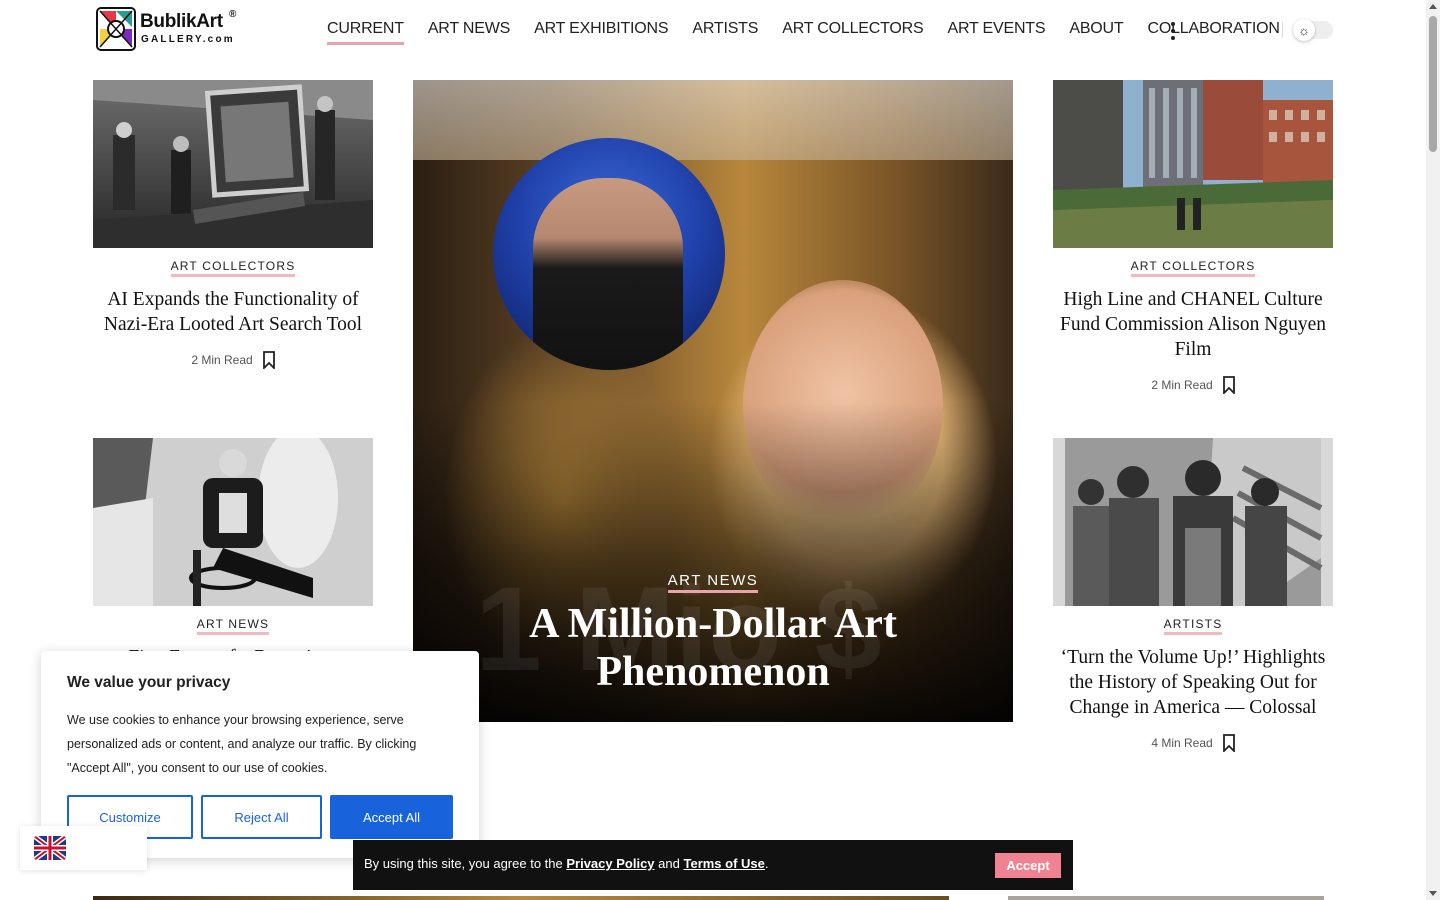 This screenshot has width=1440, height=900. What do you see at coordinates (669, 863) in the screenshot?
I see `terms-and: and` at bounding box center [669, 863].